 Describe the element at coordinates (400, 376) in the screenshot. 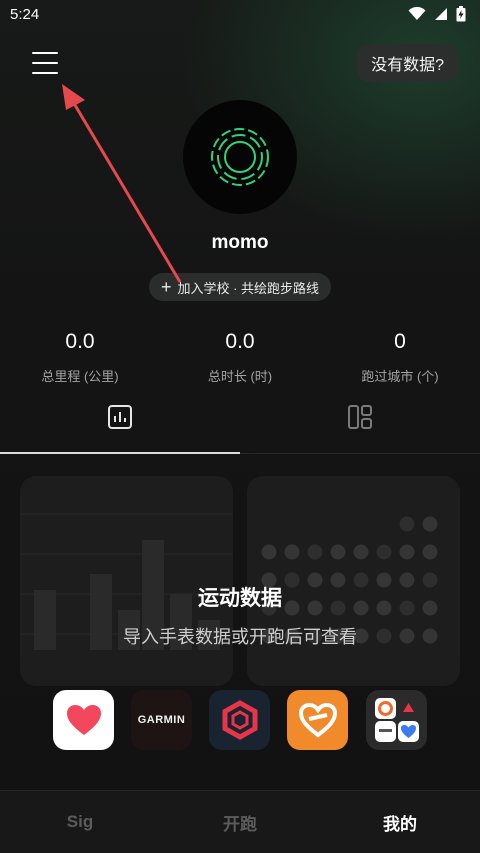

I see `stat-label: 跑过城市 (个)` at that location.